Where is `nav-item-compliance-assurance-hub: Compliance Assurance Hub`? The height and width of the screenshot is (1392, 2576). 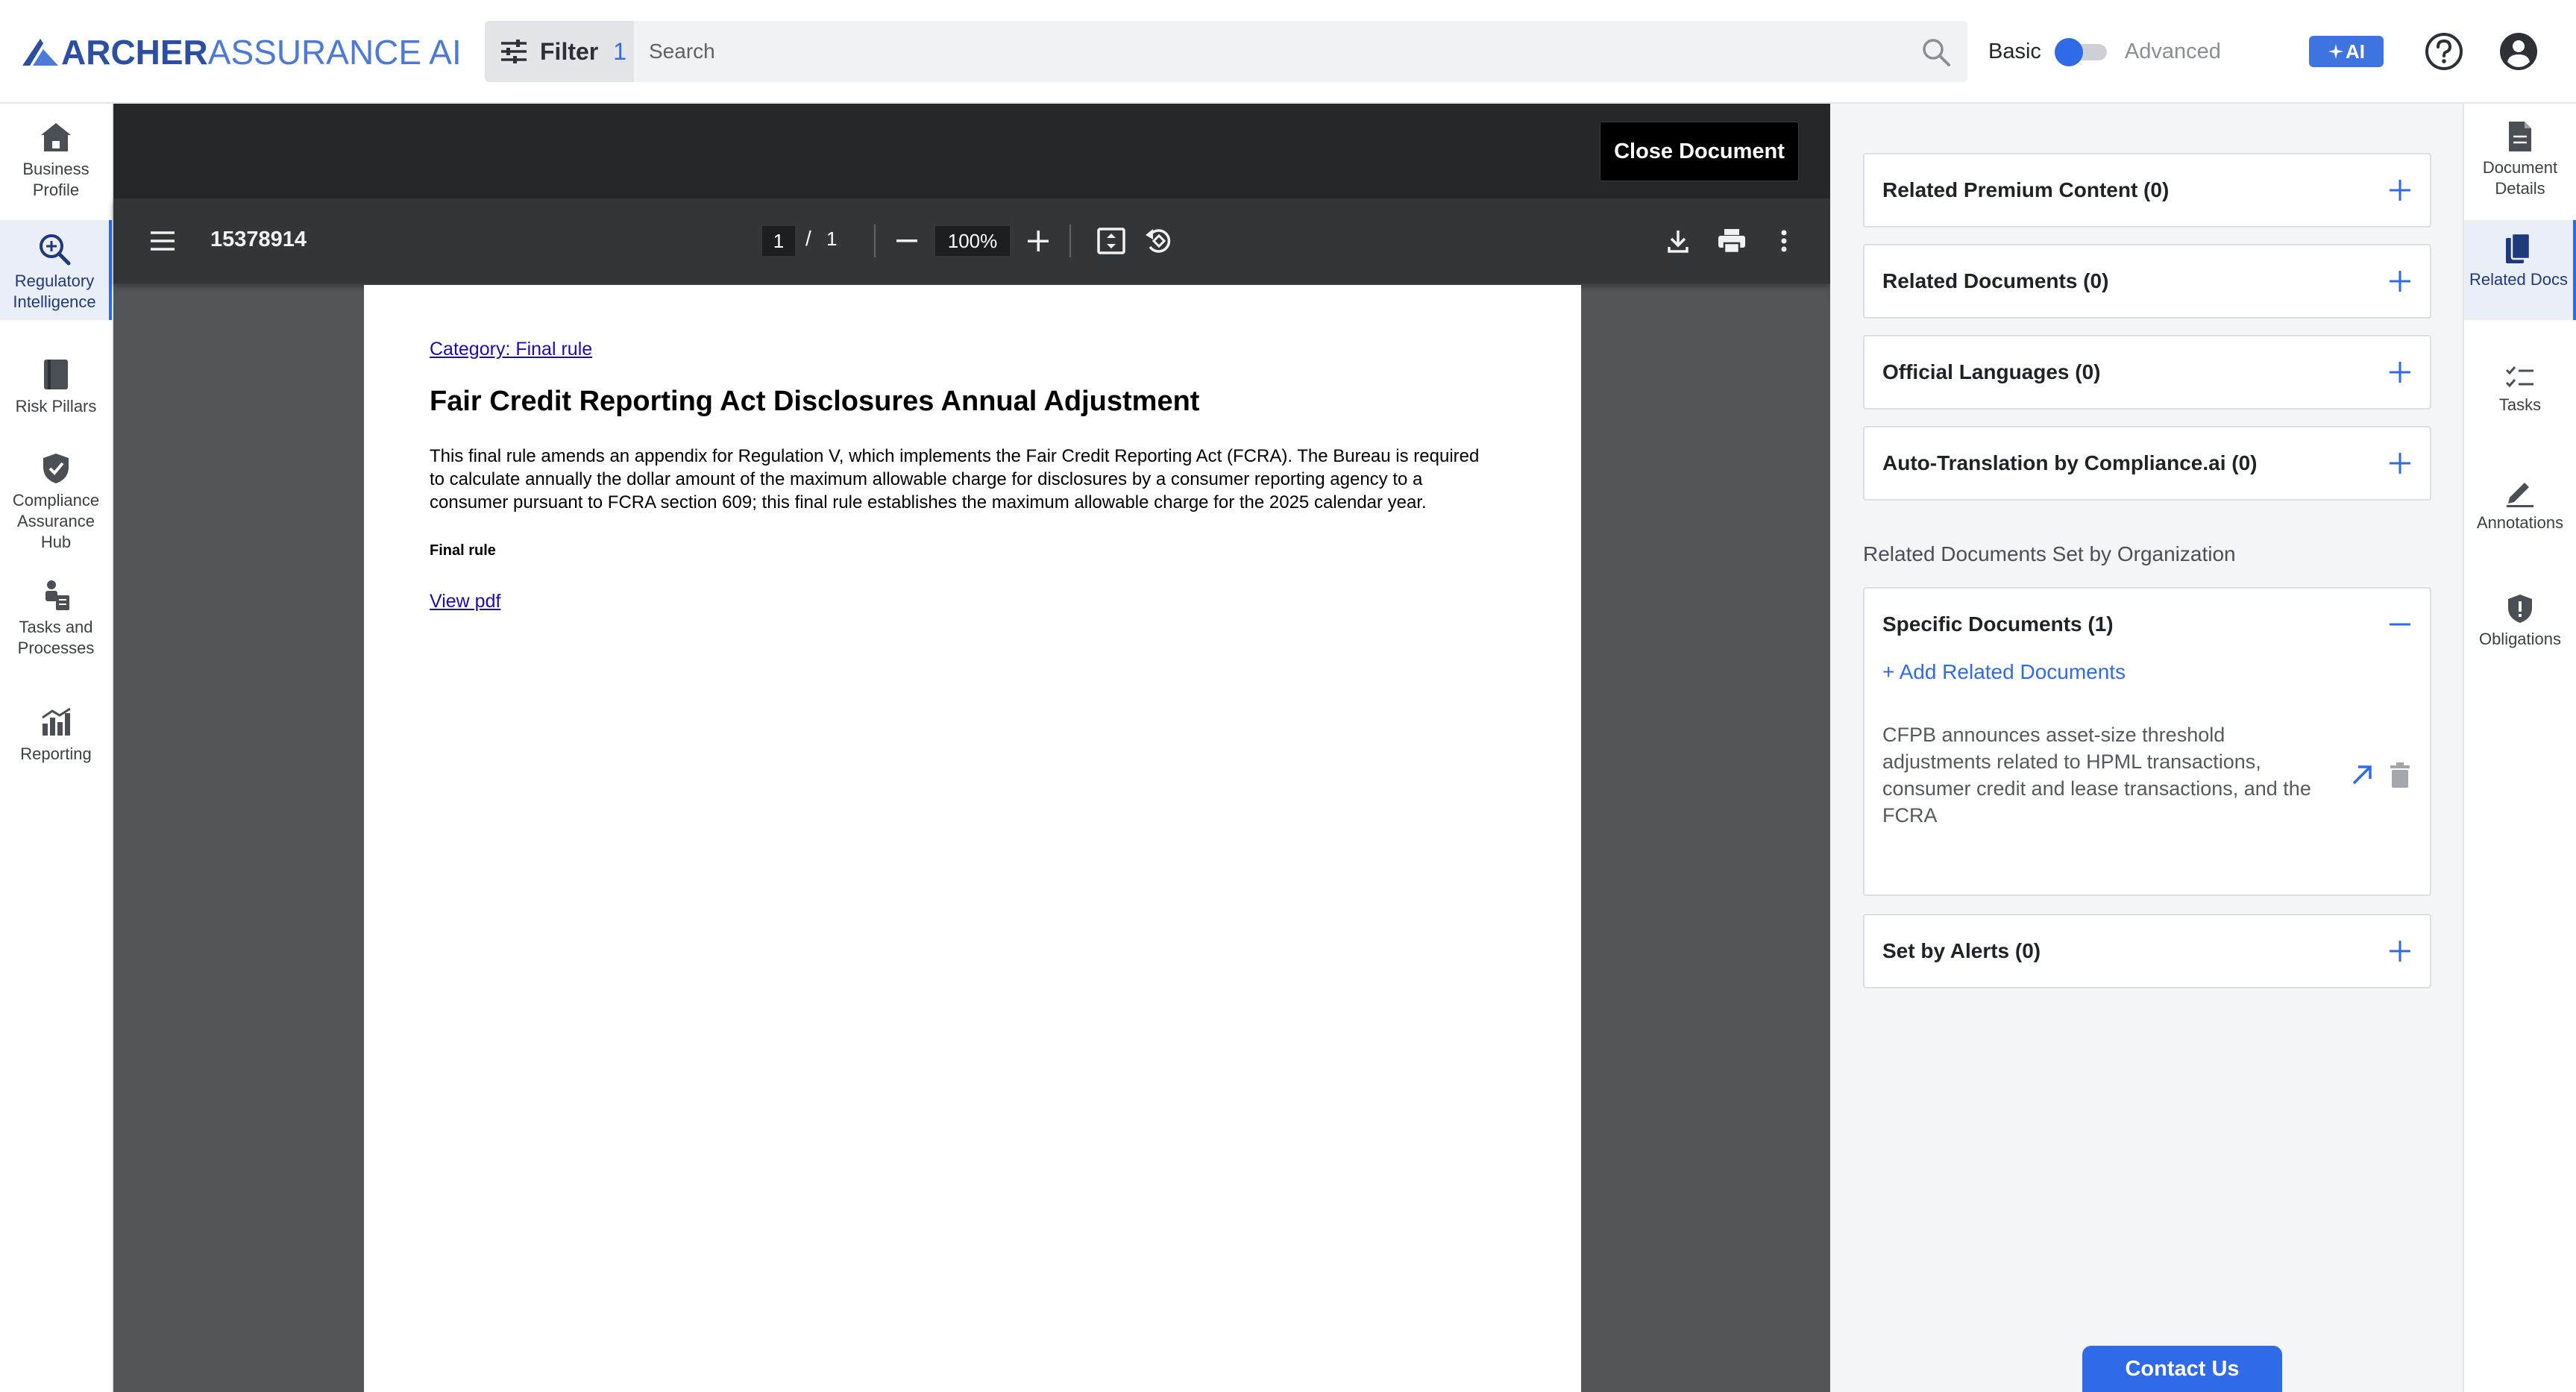 nav-item-compliance-assurance-hub: Compliance Assurance Hub is located at coordinates (56, 503).